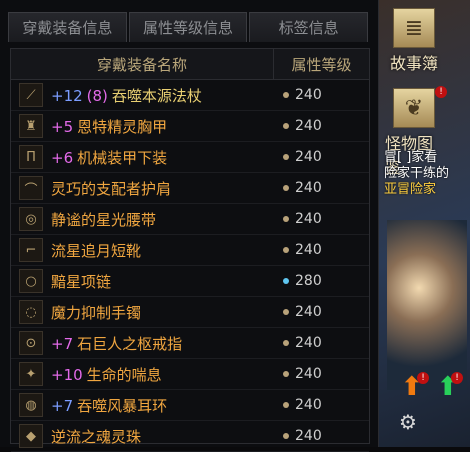  I want to click on necklace-icon: ○, so click(31, 281).